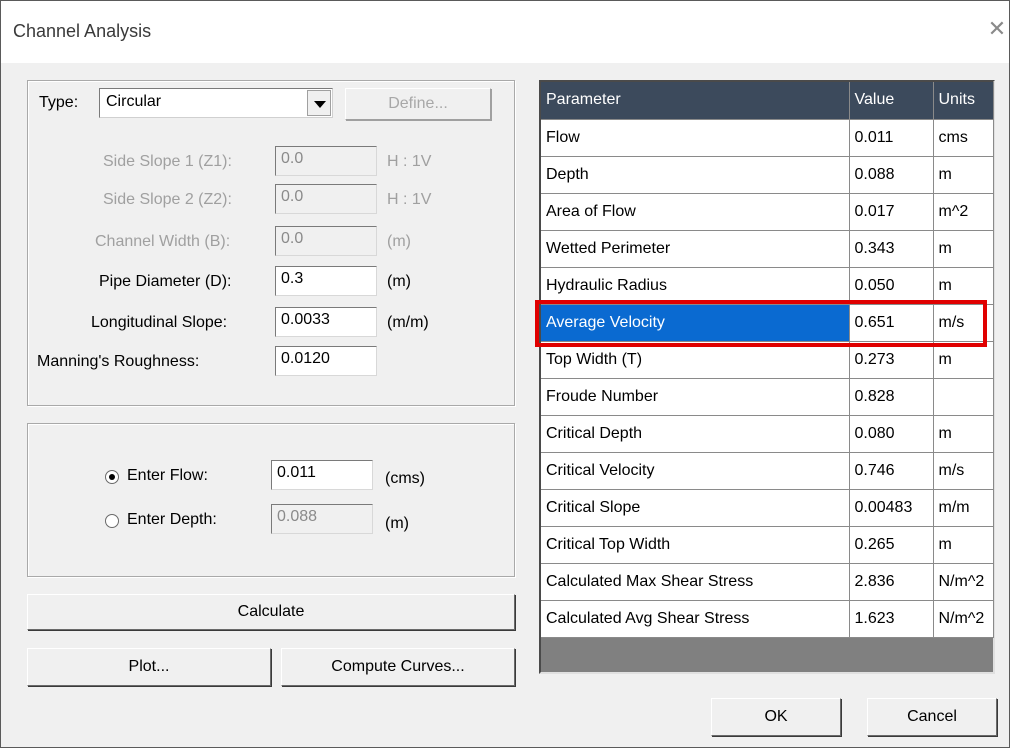 Image resolution: width=1010 pixels, height=748 pixels. What do you see at coordinates (326, 322) in the screenshot?
I see `longitudinal-slope-field: 0.0033` at bounding box center [326, 322].